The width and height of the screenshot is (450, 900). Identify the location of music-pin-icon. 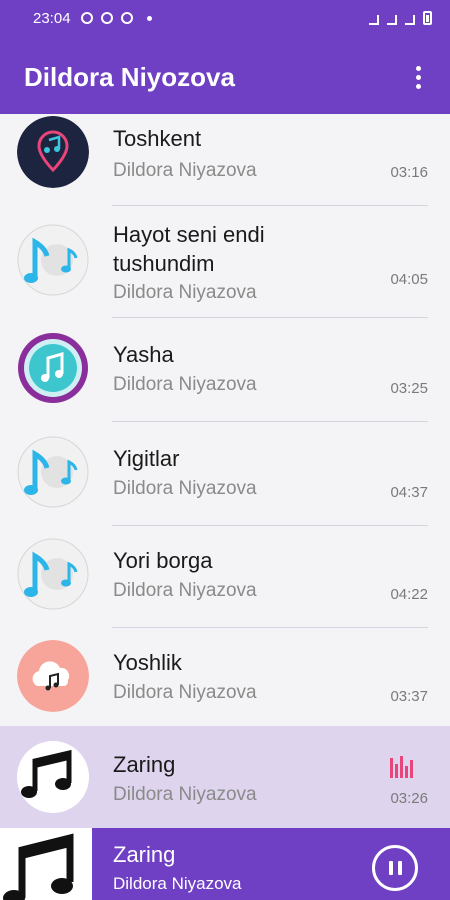
(53, 152).